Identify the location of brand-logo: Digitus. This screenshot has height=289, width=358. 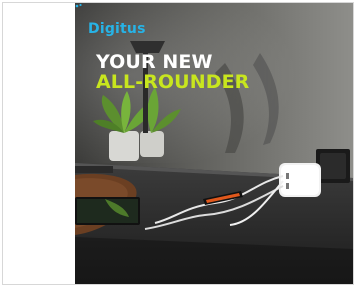
(117, 29).